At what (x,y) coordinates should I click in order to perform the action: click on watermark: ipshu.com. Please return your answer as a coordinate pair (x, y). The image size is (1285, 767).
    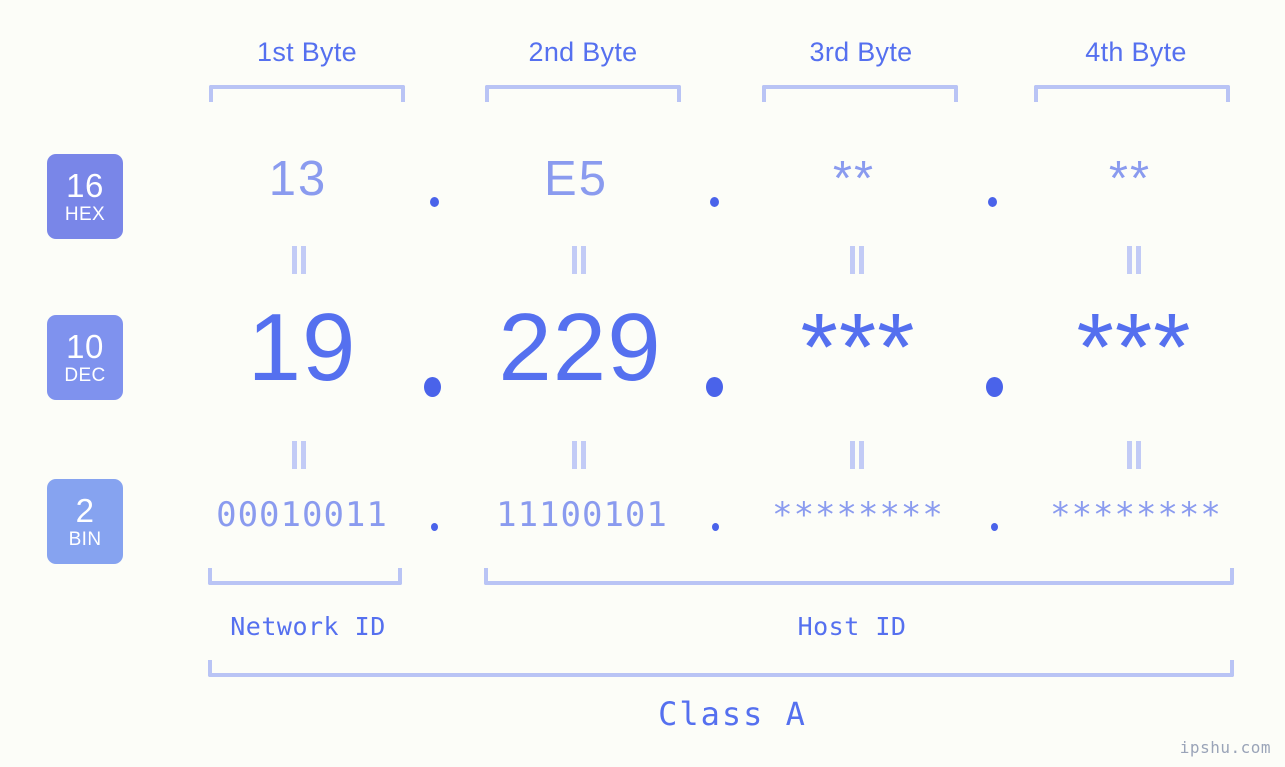
    Looking at the image, I should click on (1225, 747).